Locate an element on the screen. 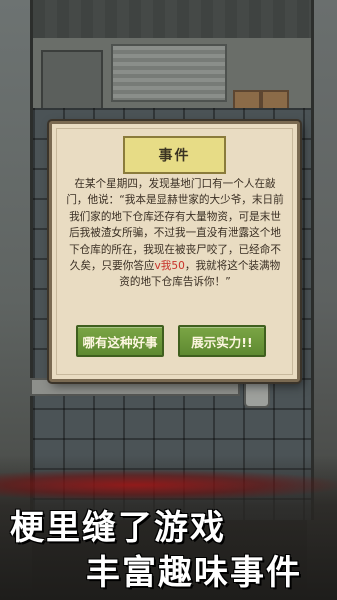 This screenshot has height=600, width=337. roof is located at coordinates (172, 20).